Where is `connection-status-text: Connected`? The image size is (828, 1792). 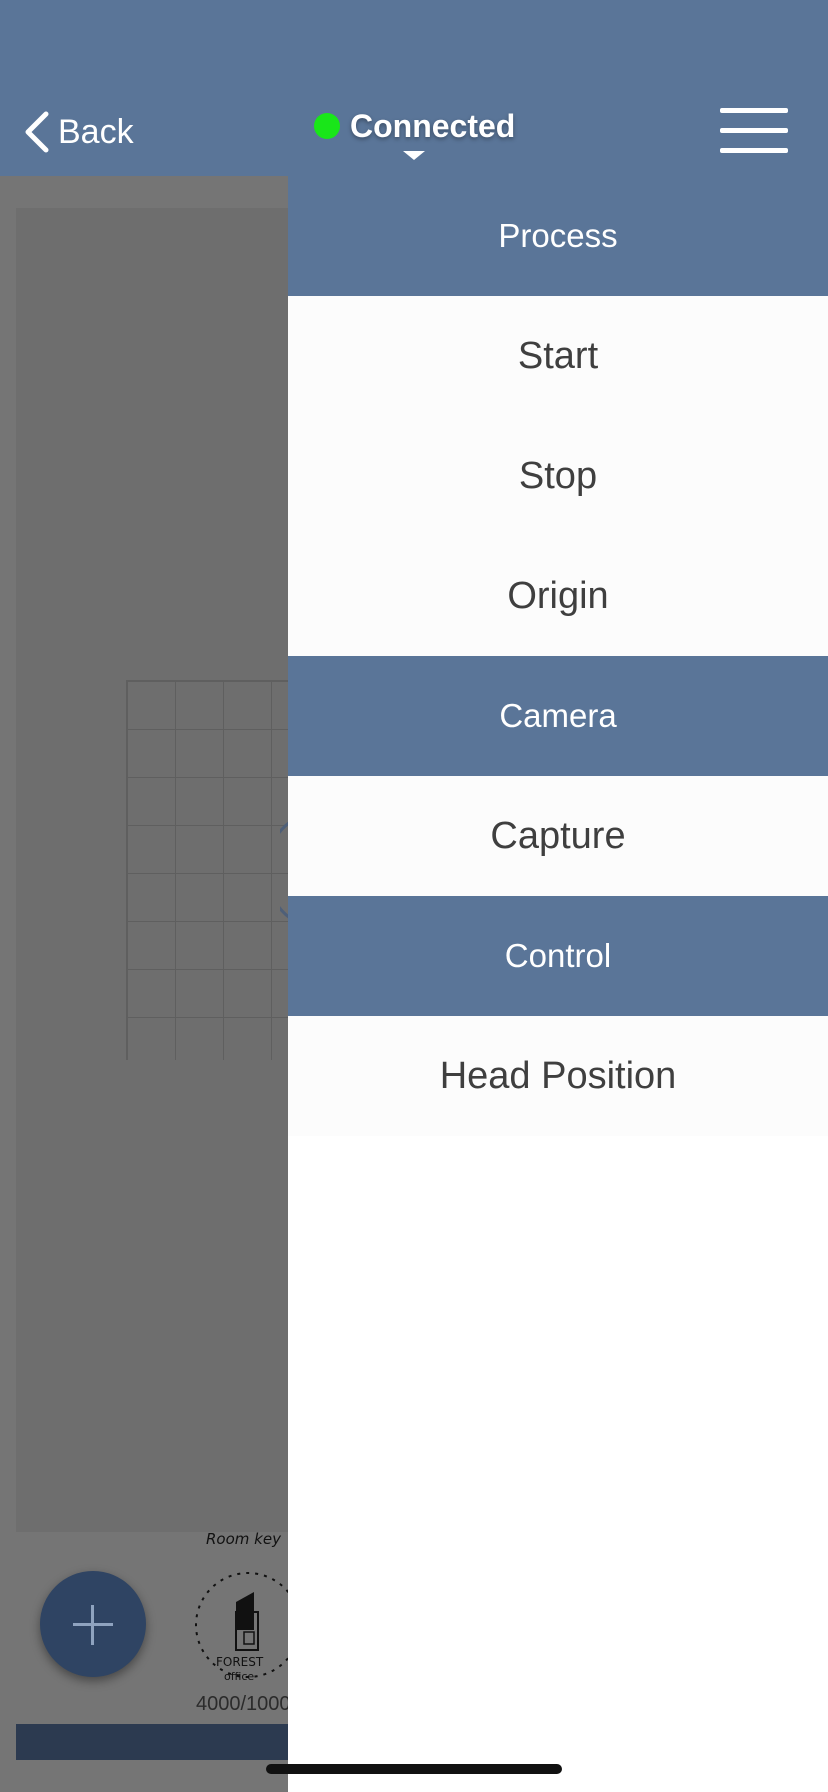
connection-status-text: Connected is located at coordinates (433, 125).